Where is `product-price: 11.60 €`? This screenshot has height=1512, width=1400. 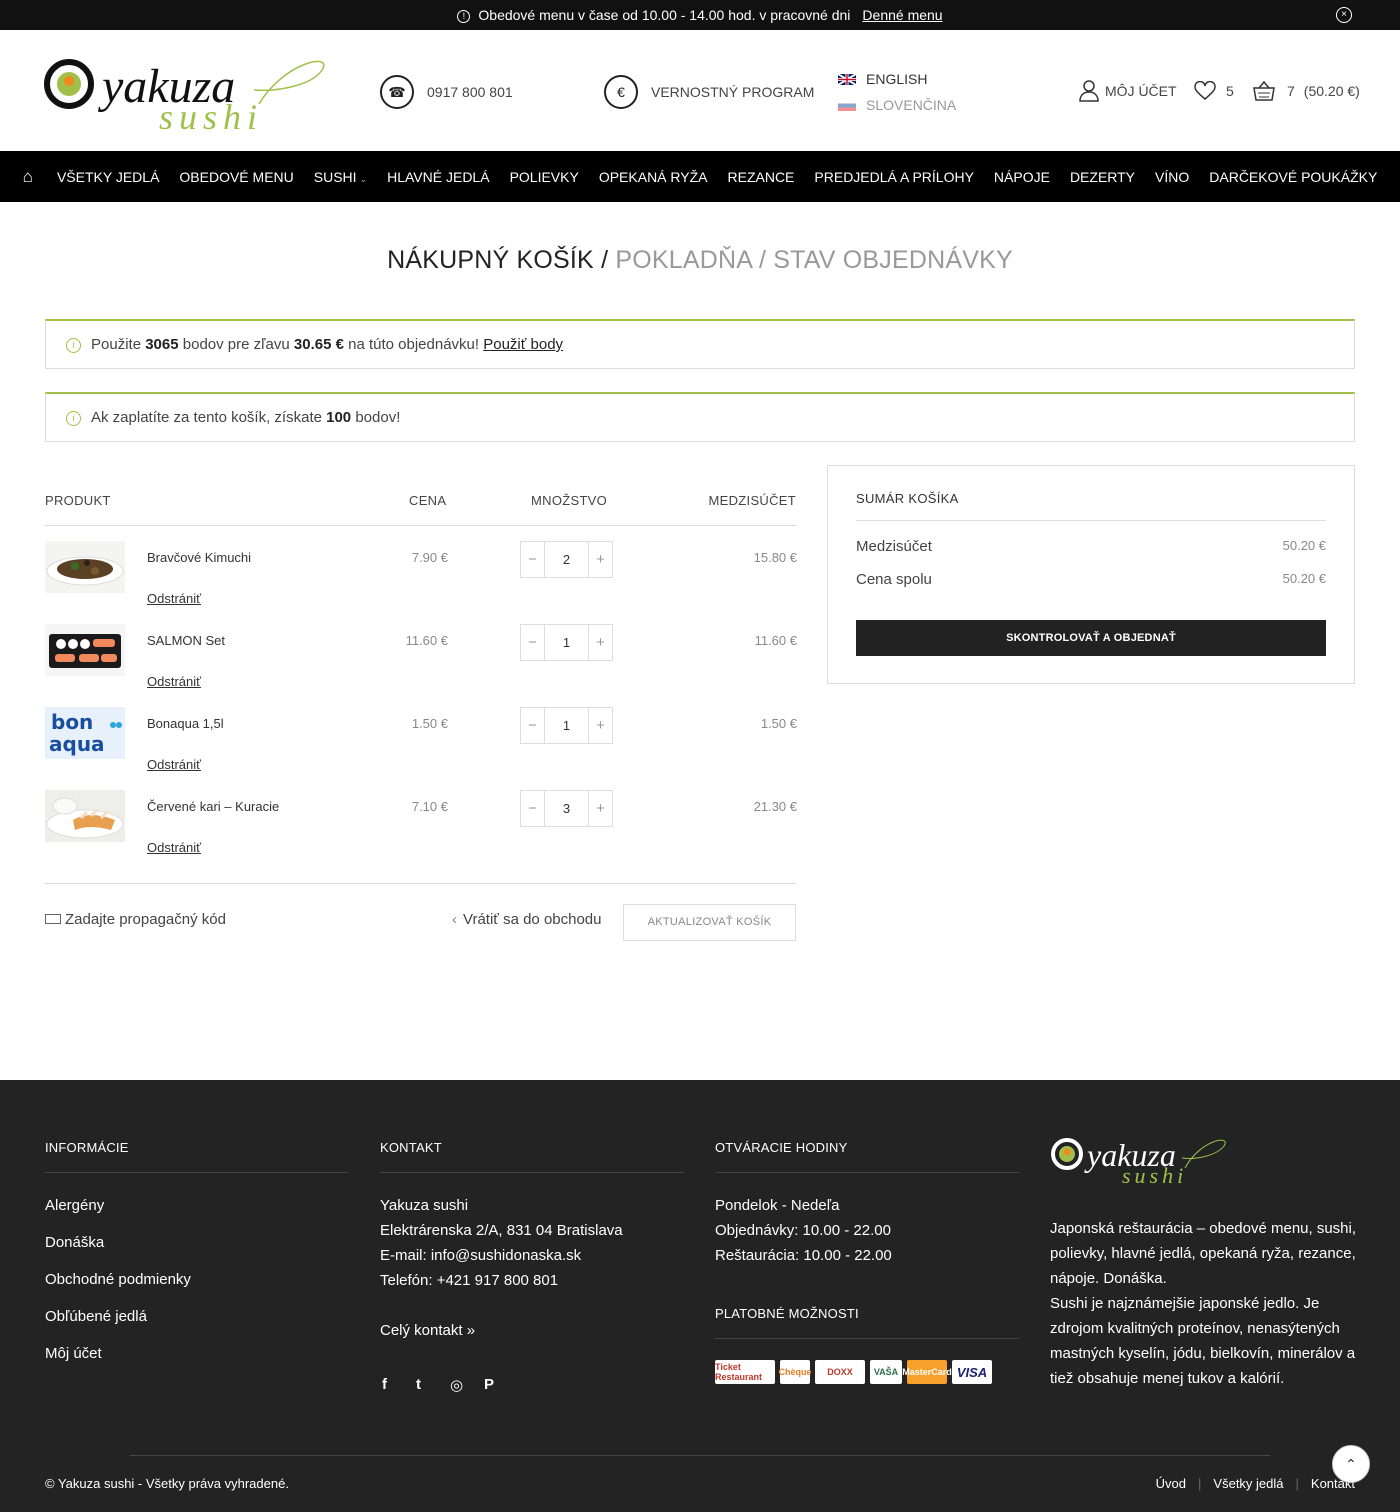 product-price: 11.60 € is located at coordinates (426, 640).